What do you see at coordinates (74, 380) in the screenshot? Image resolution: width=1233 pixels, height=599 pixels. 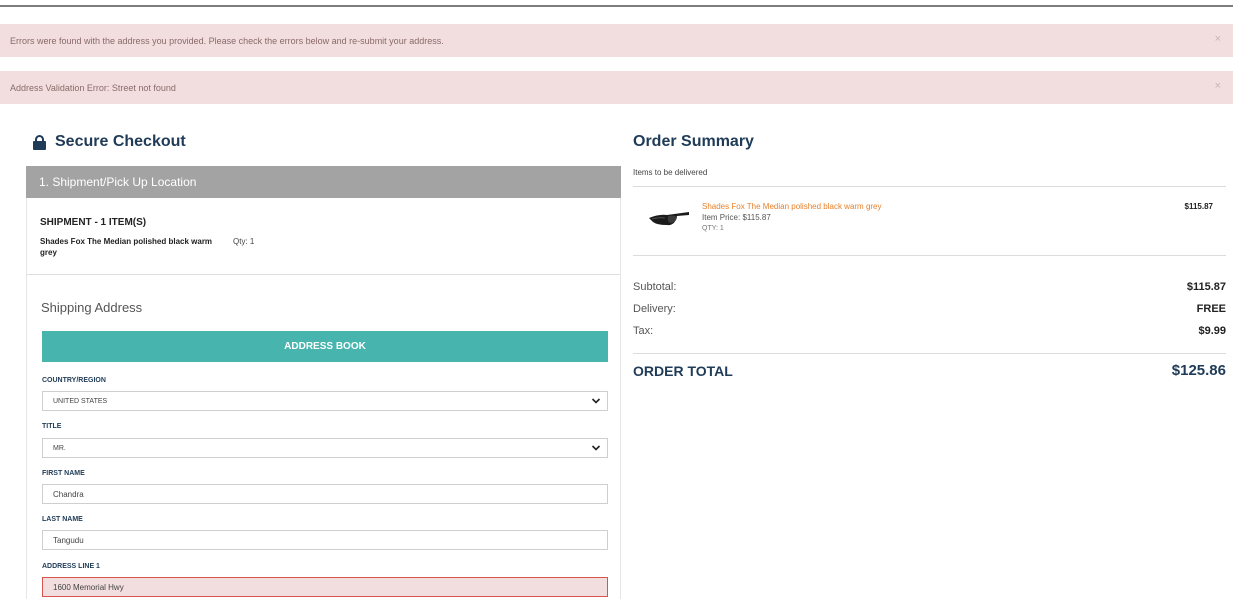 I see `country-label: COUNTRY/REGION` at bounding box center [74, 380].